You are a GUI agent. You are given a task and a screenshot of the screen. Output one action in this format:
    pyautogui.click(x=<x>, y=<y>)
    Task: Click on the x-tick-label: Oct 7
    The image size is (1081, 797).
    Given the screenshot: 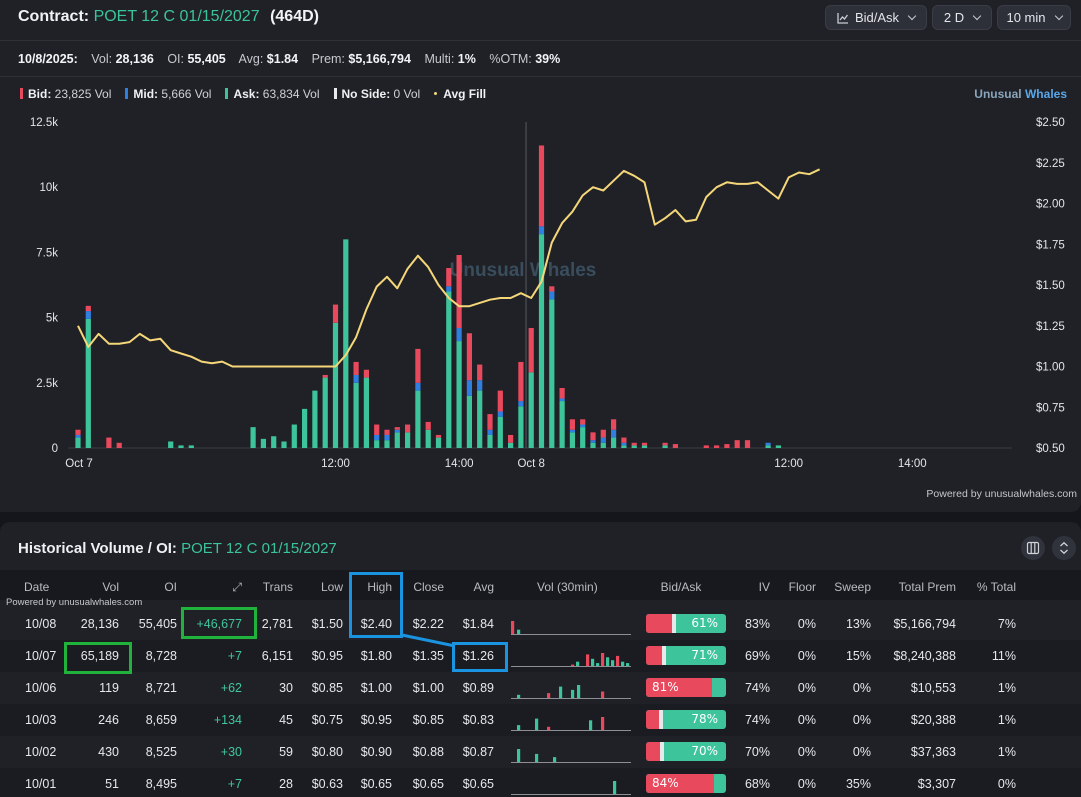 What is the action you would take?
    pyautogui.click(x=78, y=464)
    